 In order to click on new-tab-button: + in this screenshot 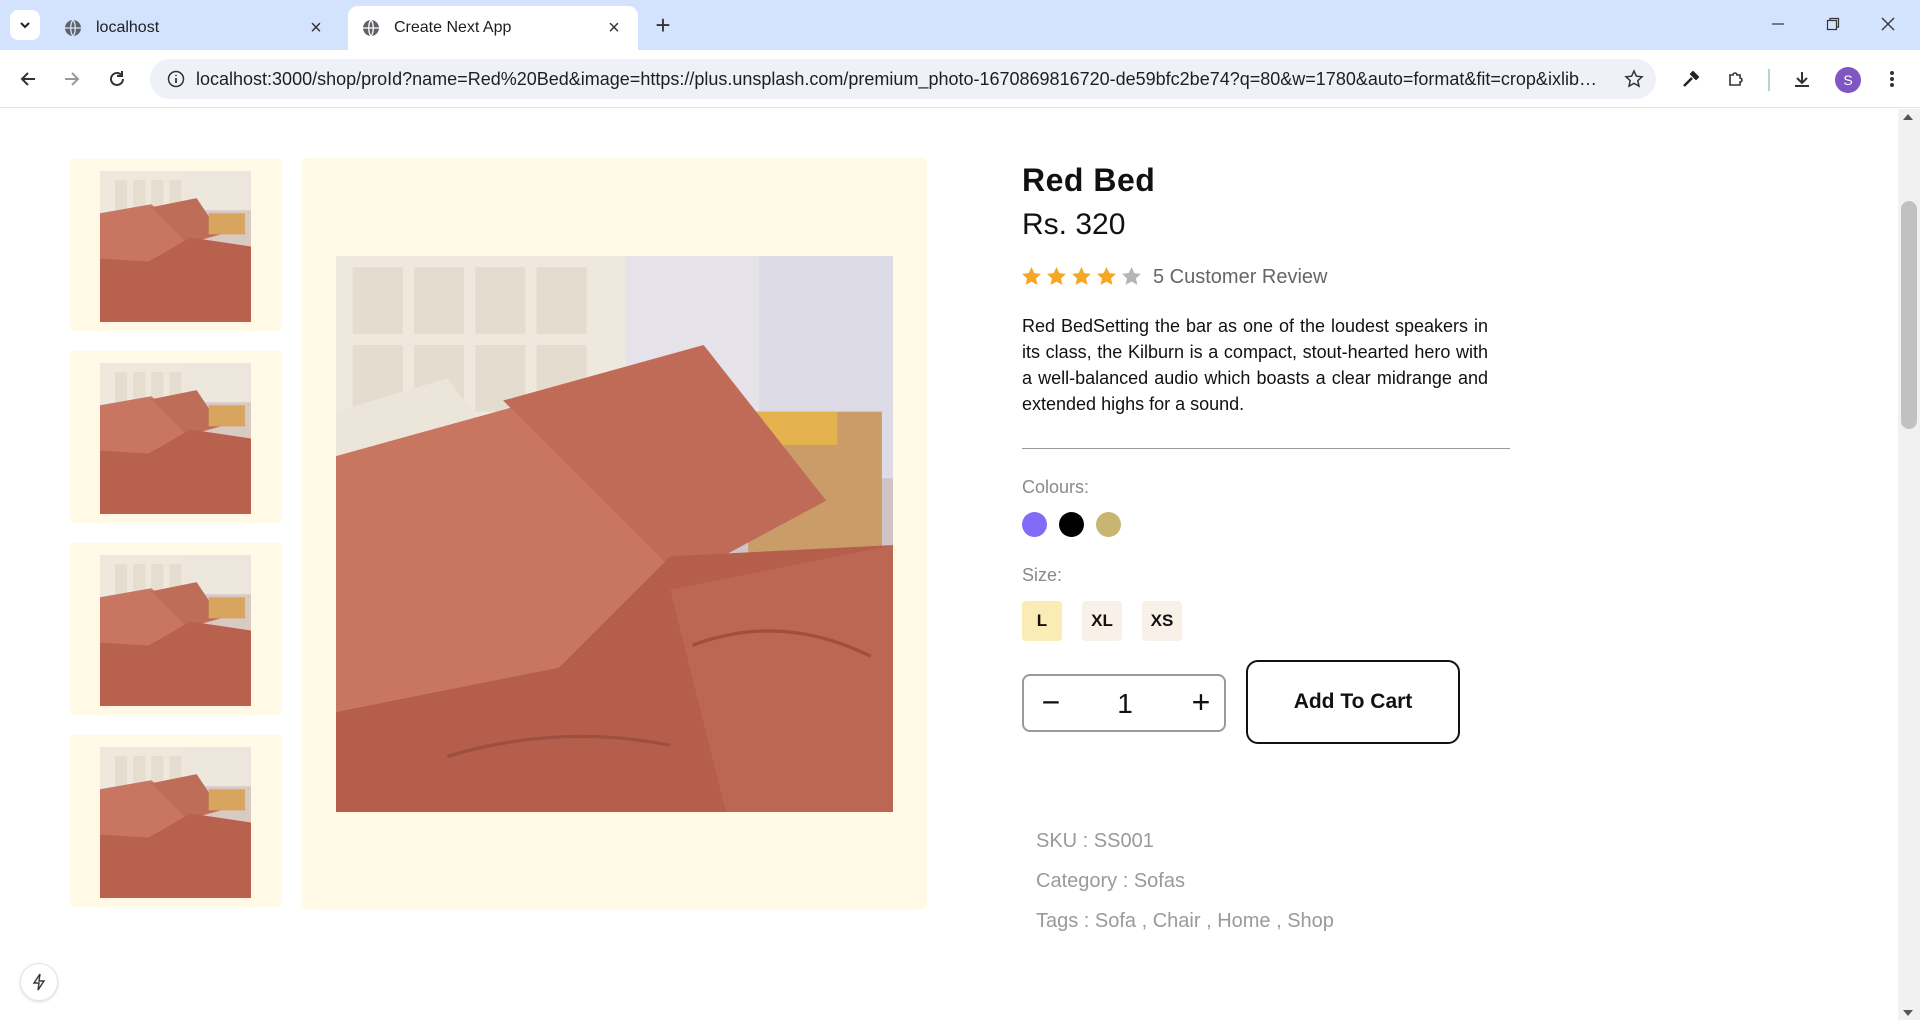, I will do `click(663, 25)`.